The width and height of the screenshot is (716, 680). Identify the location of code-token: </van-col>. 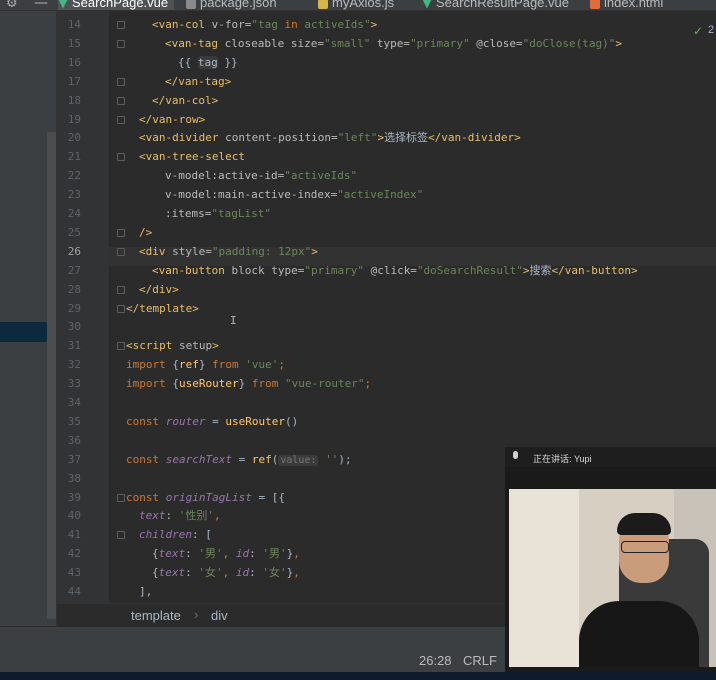
(185, 100).